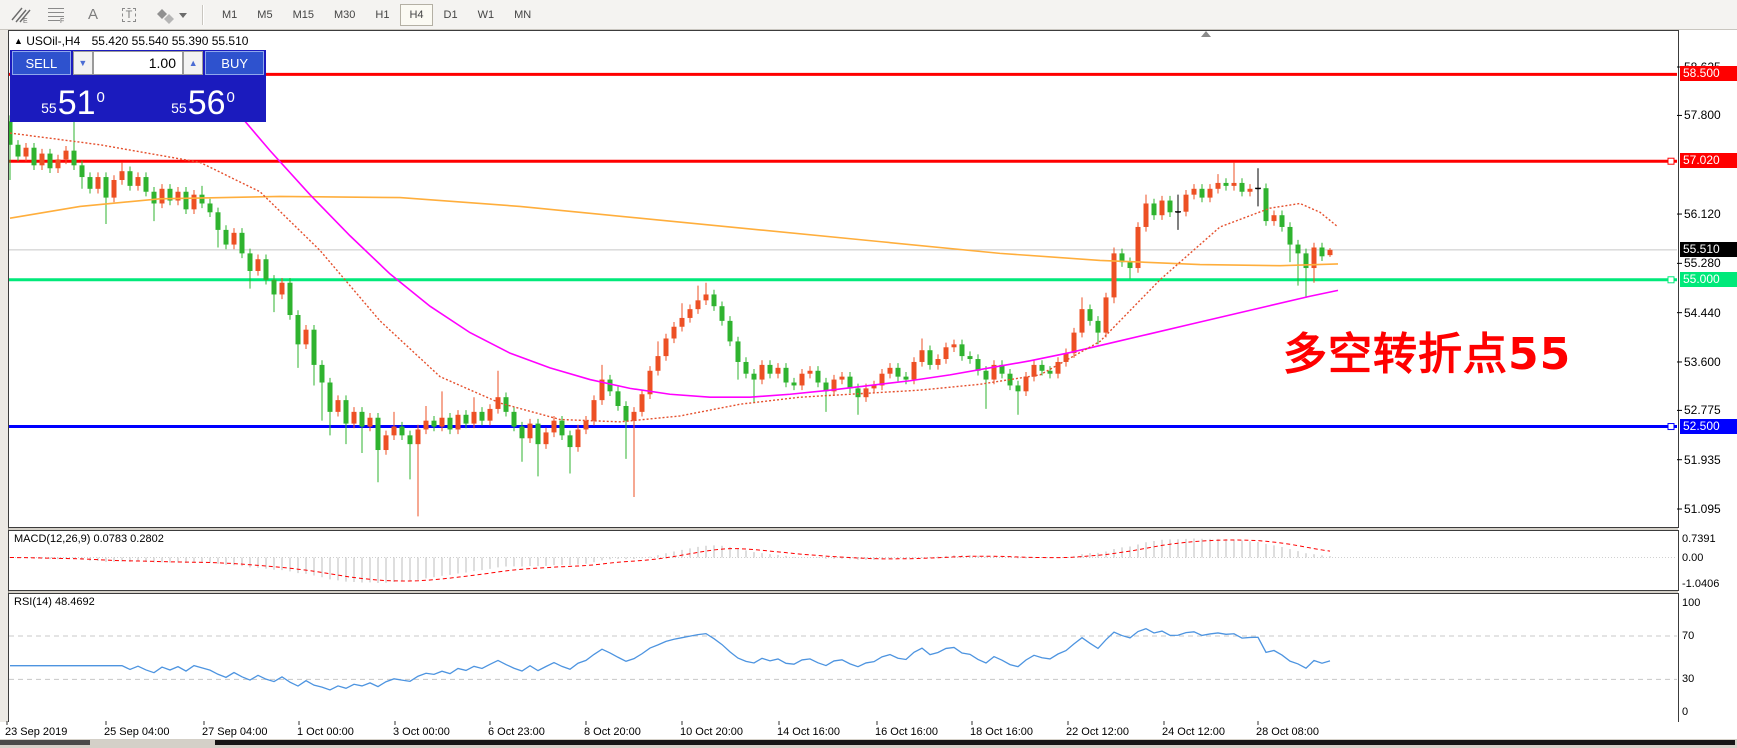  I want to click on rsi-scale-label: 70, so click(1688, 635).